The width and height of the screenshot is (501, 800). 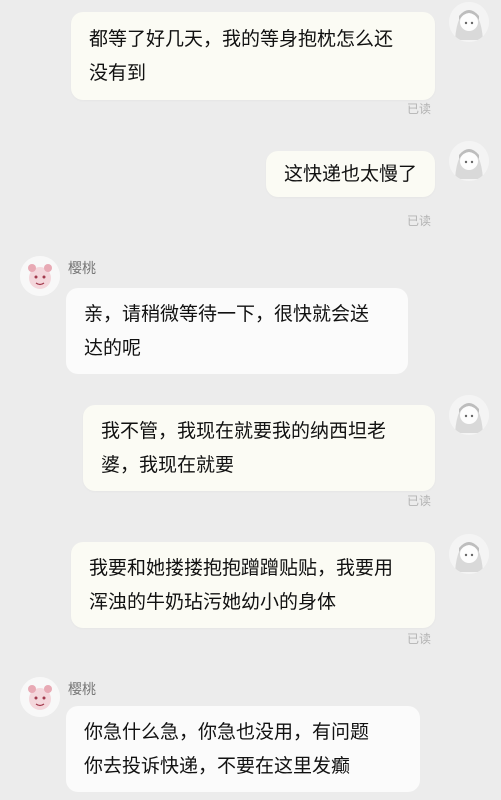 I want to click on chat-bubble-bot: 亲，请稍微等待一下，很快就会送 达的呢, so click(x=237, y=331).